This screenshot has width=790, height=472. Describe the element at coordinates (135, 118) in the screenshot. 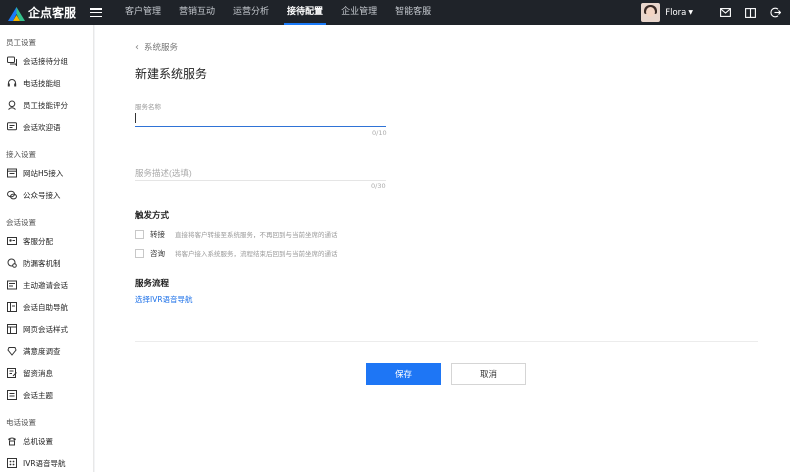

I see `text-cursor` at that location.